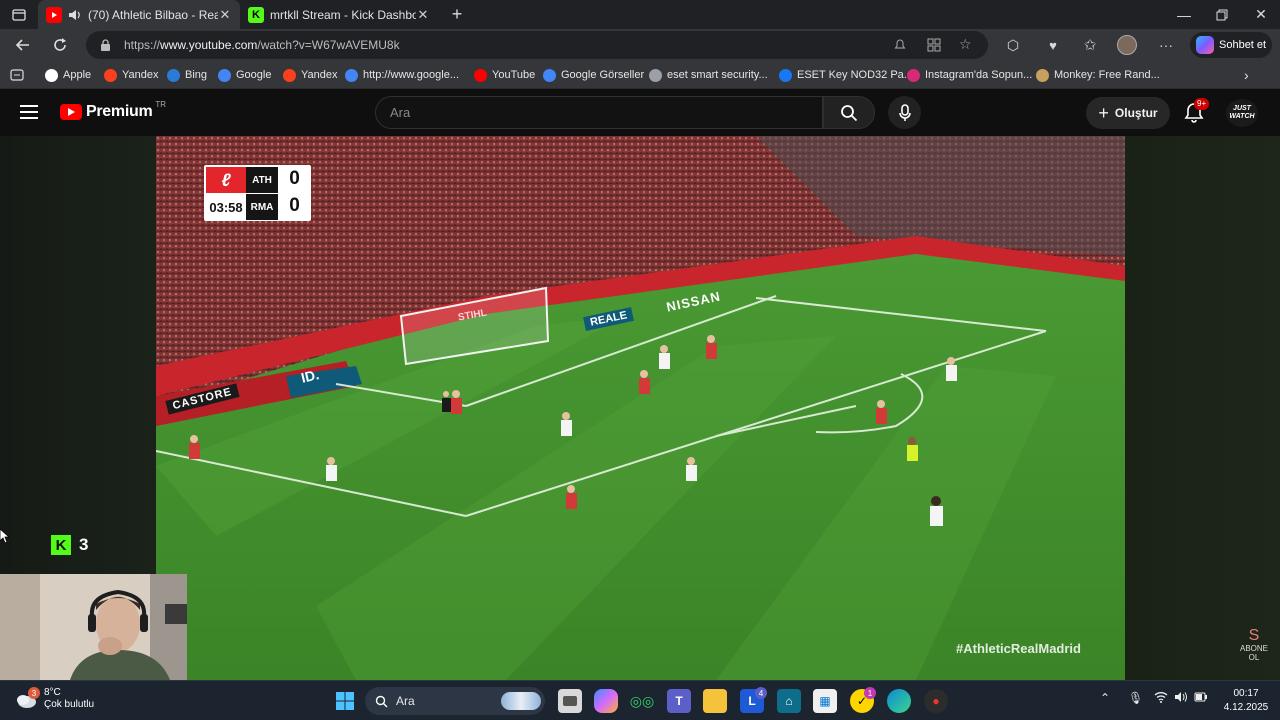  I want to click on hamburger-menu-icon, so click(29, 114).